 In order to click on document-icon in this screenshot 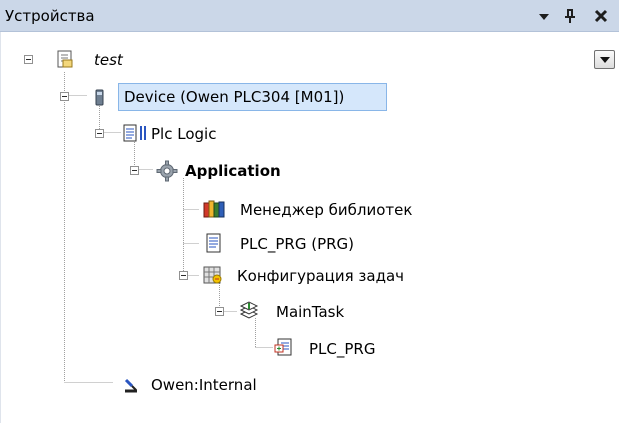, I will do `click(213, 243)`.